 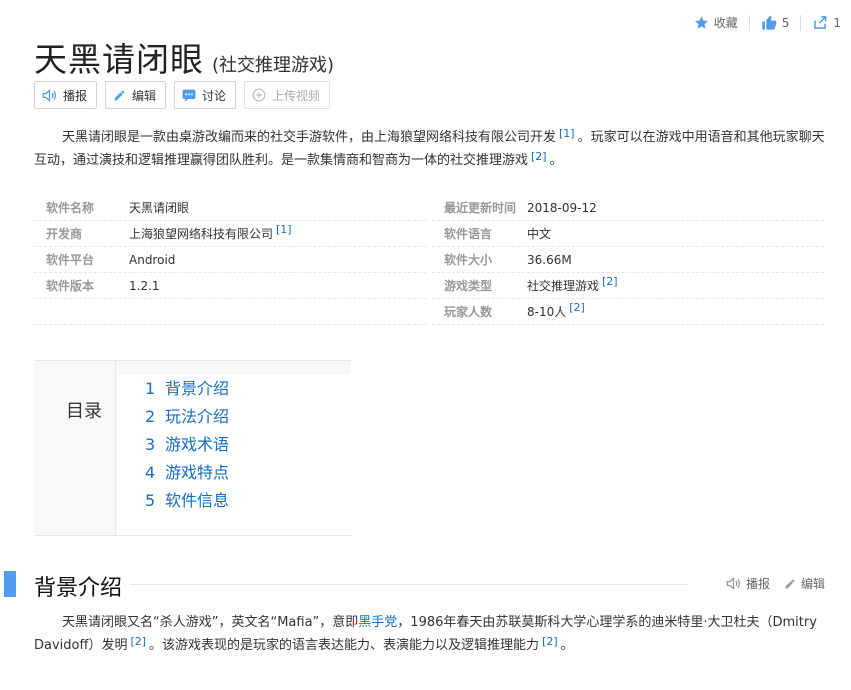 I want to click on like-button: 5, so click(x=775, y=23).